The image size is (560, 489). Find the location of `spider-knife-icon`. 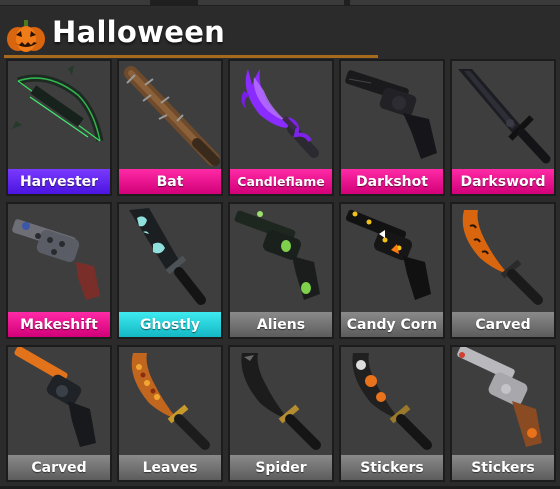

spider-knife-icon is located at coordinates (281, 401).